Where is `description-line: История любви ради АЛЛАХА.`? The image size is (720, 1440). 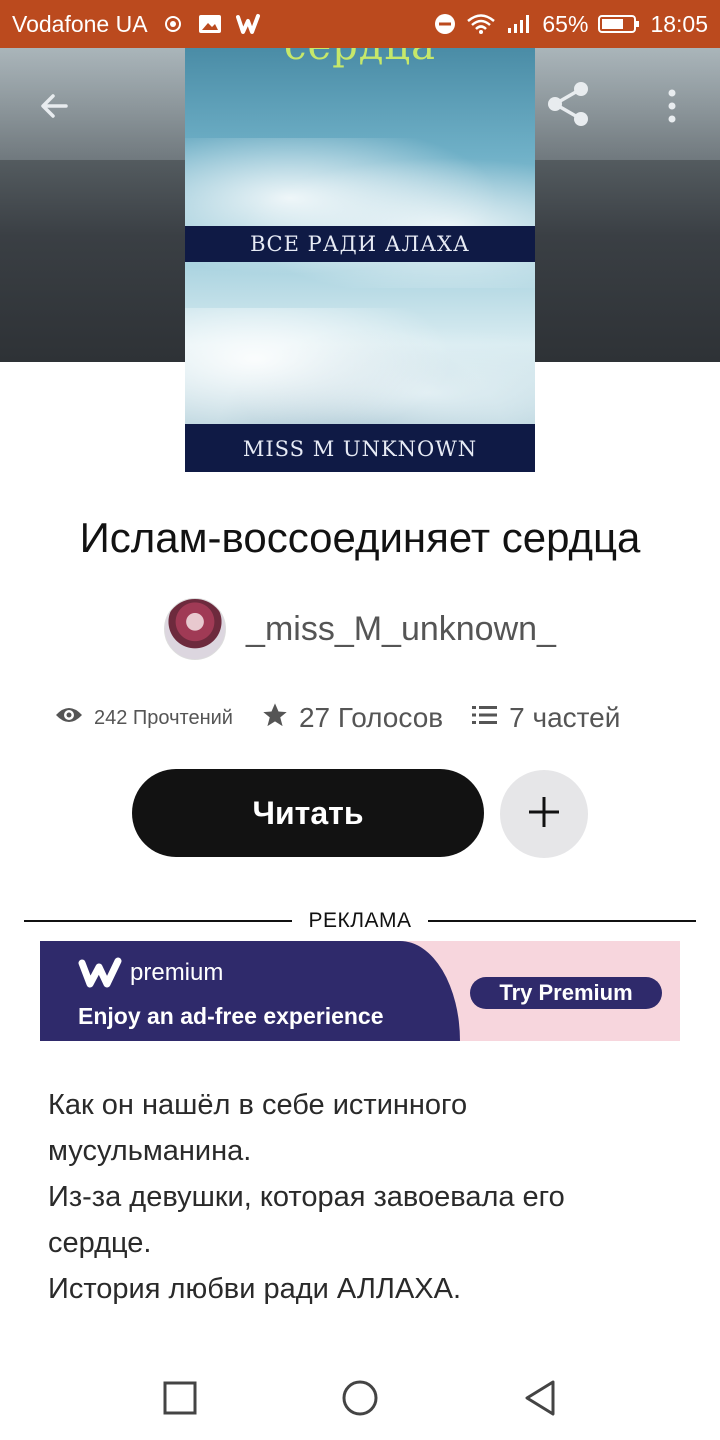
description-line: История любви ради АЛЛАХА. is located at coordinates (255, 1289).